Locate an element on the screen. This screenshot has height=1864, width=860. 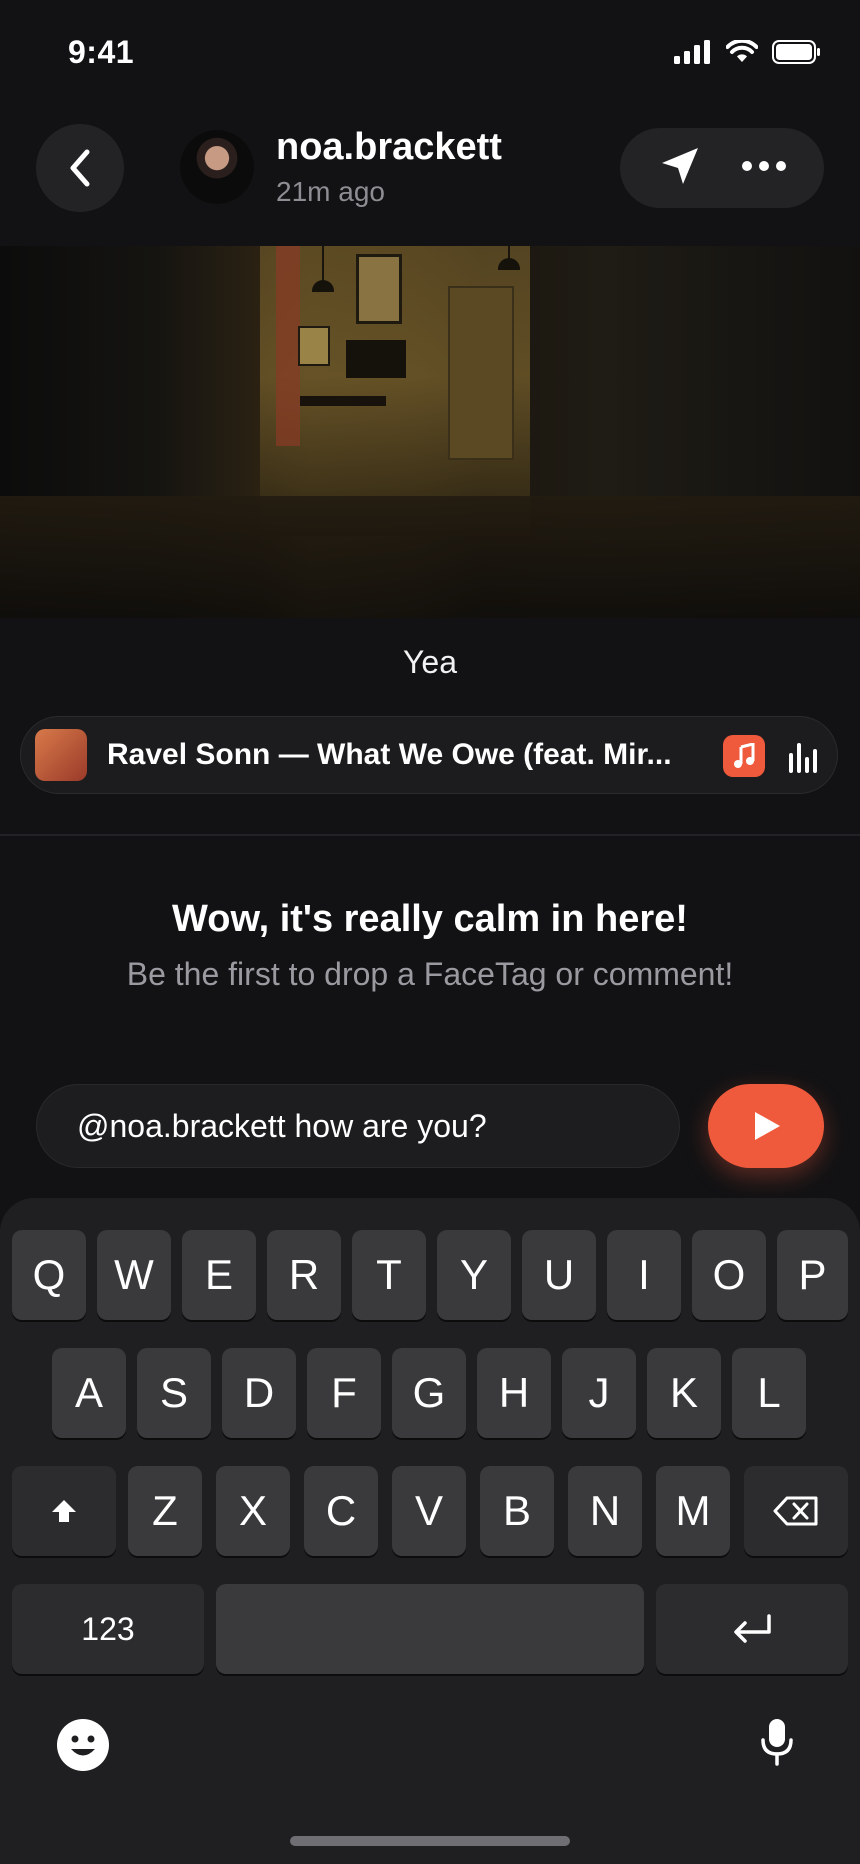
key: U is located at coordinates (559, 1275).